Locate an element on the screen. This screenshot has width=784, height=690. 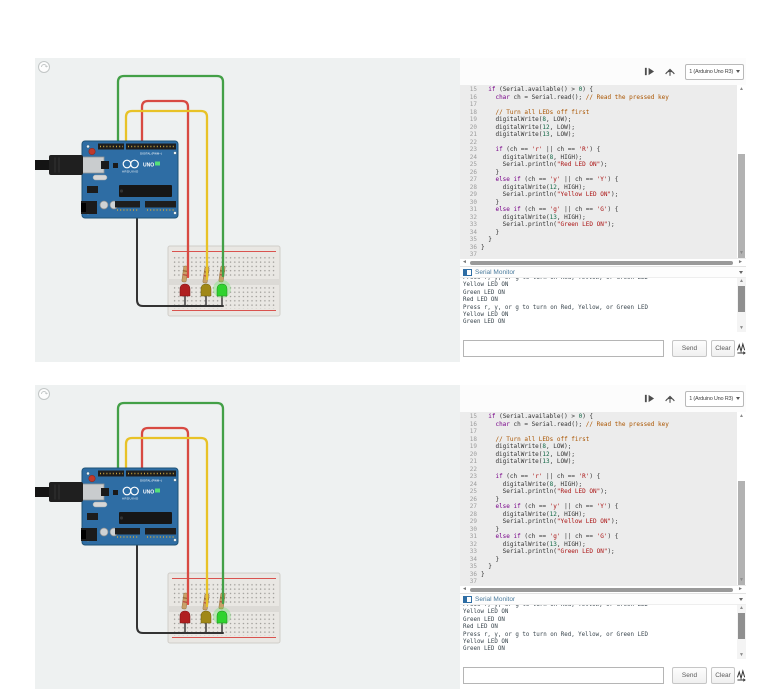
serial-input is located at coordinates (563, 348).